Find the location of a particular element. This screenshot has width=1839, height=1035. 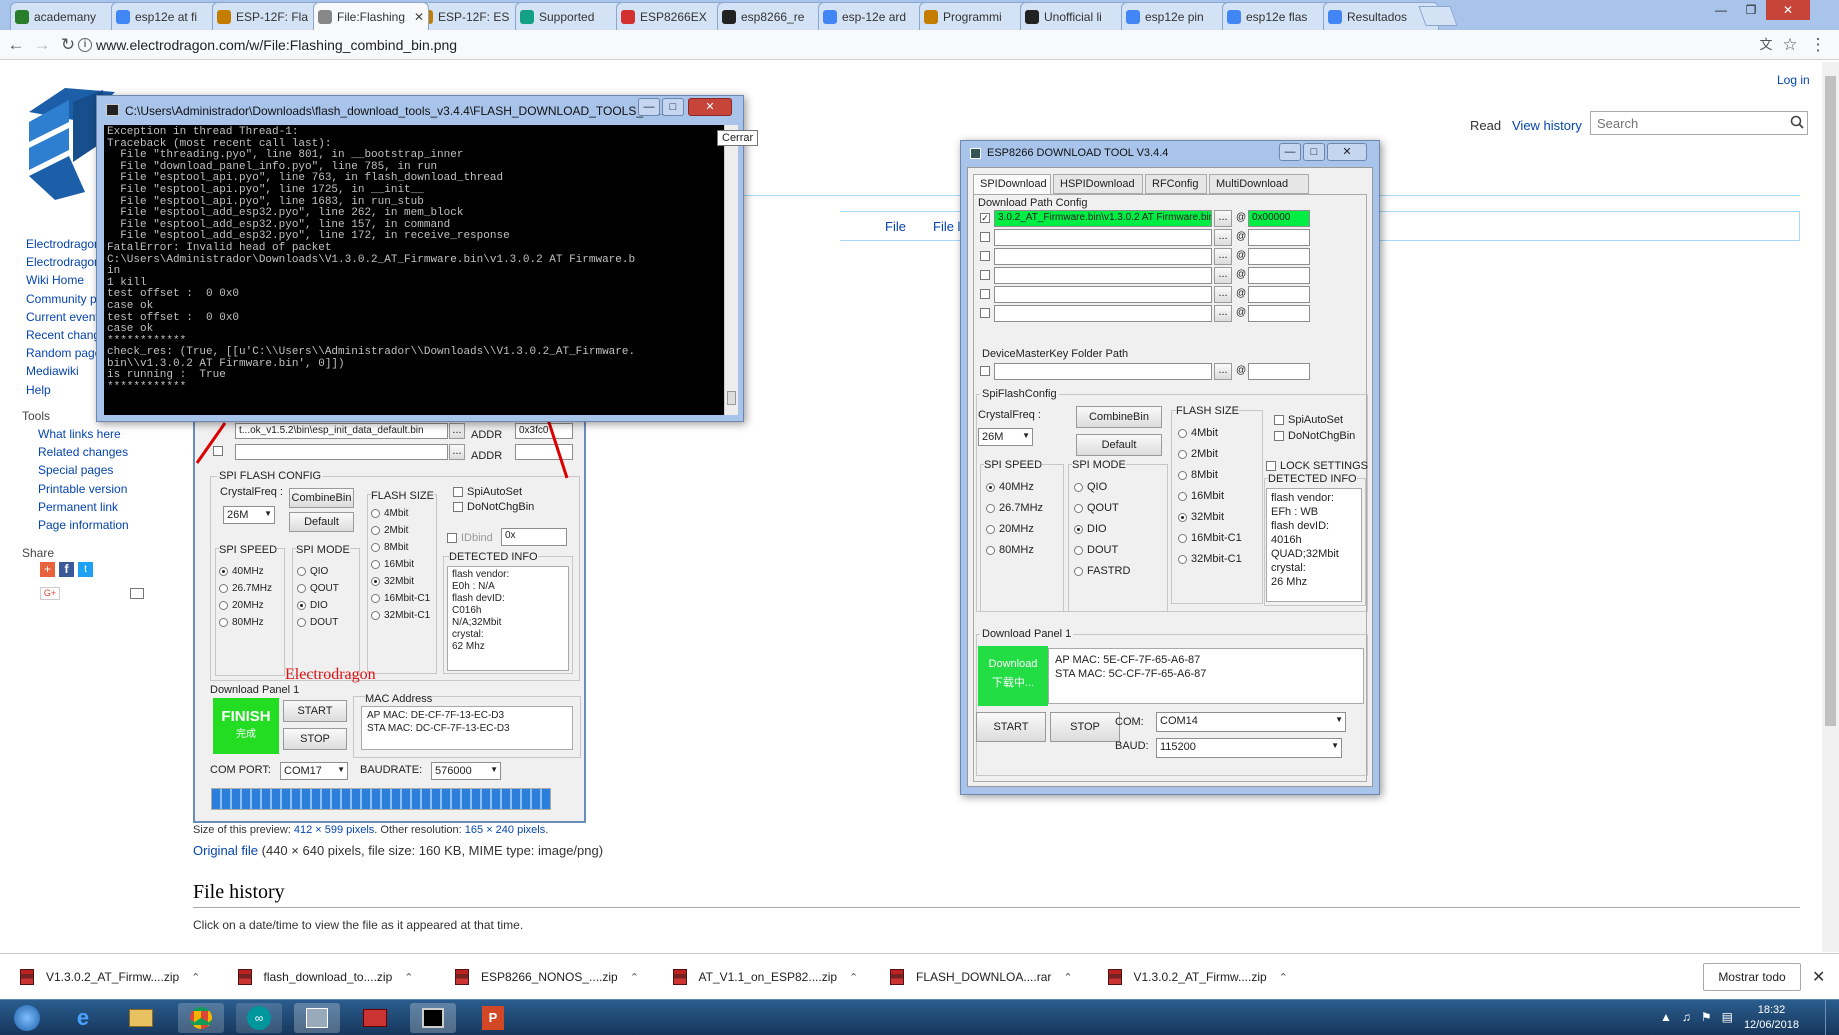

console-minimize-button: — is located at coordinates (649, 107).